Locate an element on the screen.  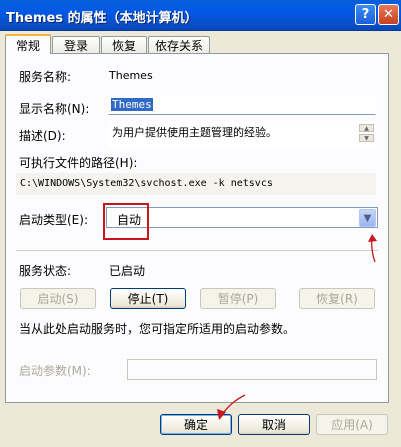
tab-general: 常规 is located at coordinates (28, 44).